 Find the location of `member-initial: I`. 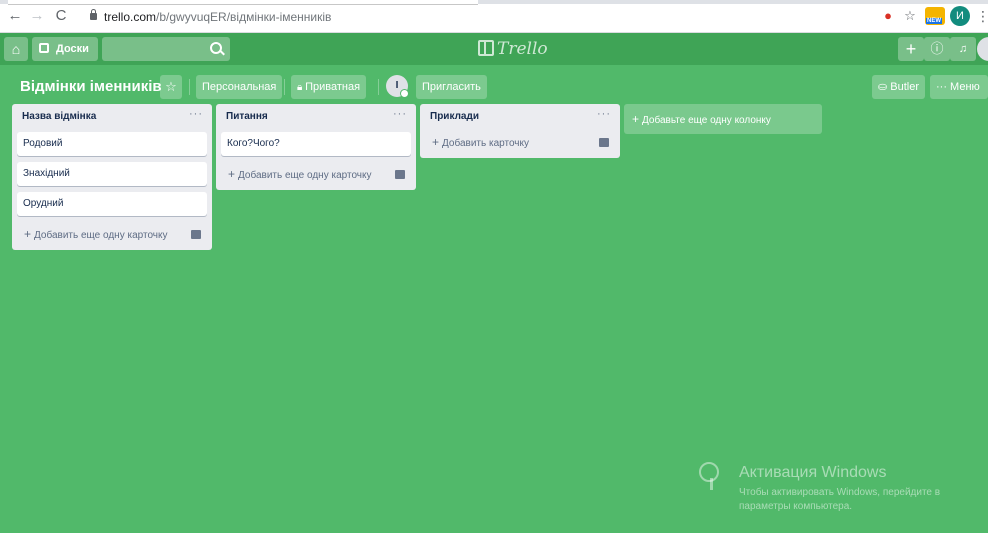

member-initial: I is located at coordinates (397, 85).